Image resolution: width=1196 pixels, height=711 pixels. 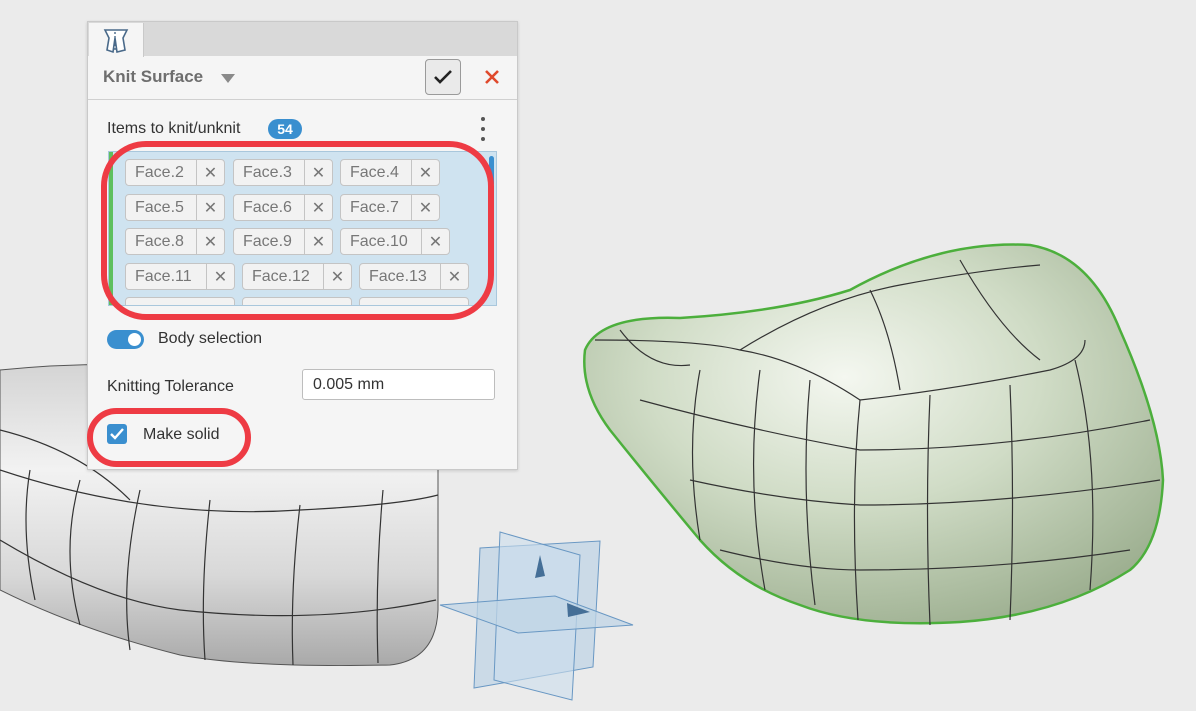 I want to click on close-x-icon, so click(x=492, y=77).